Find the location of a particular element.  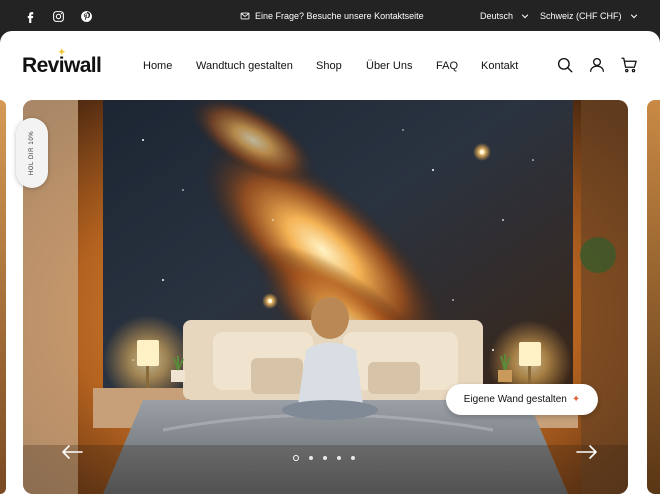

language-selector: Deutsch is located at coordinates (504, 15).